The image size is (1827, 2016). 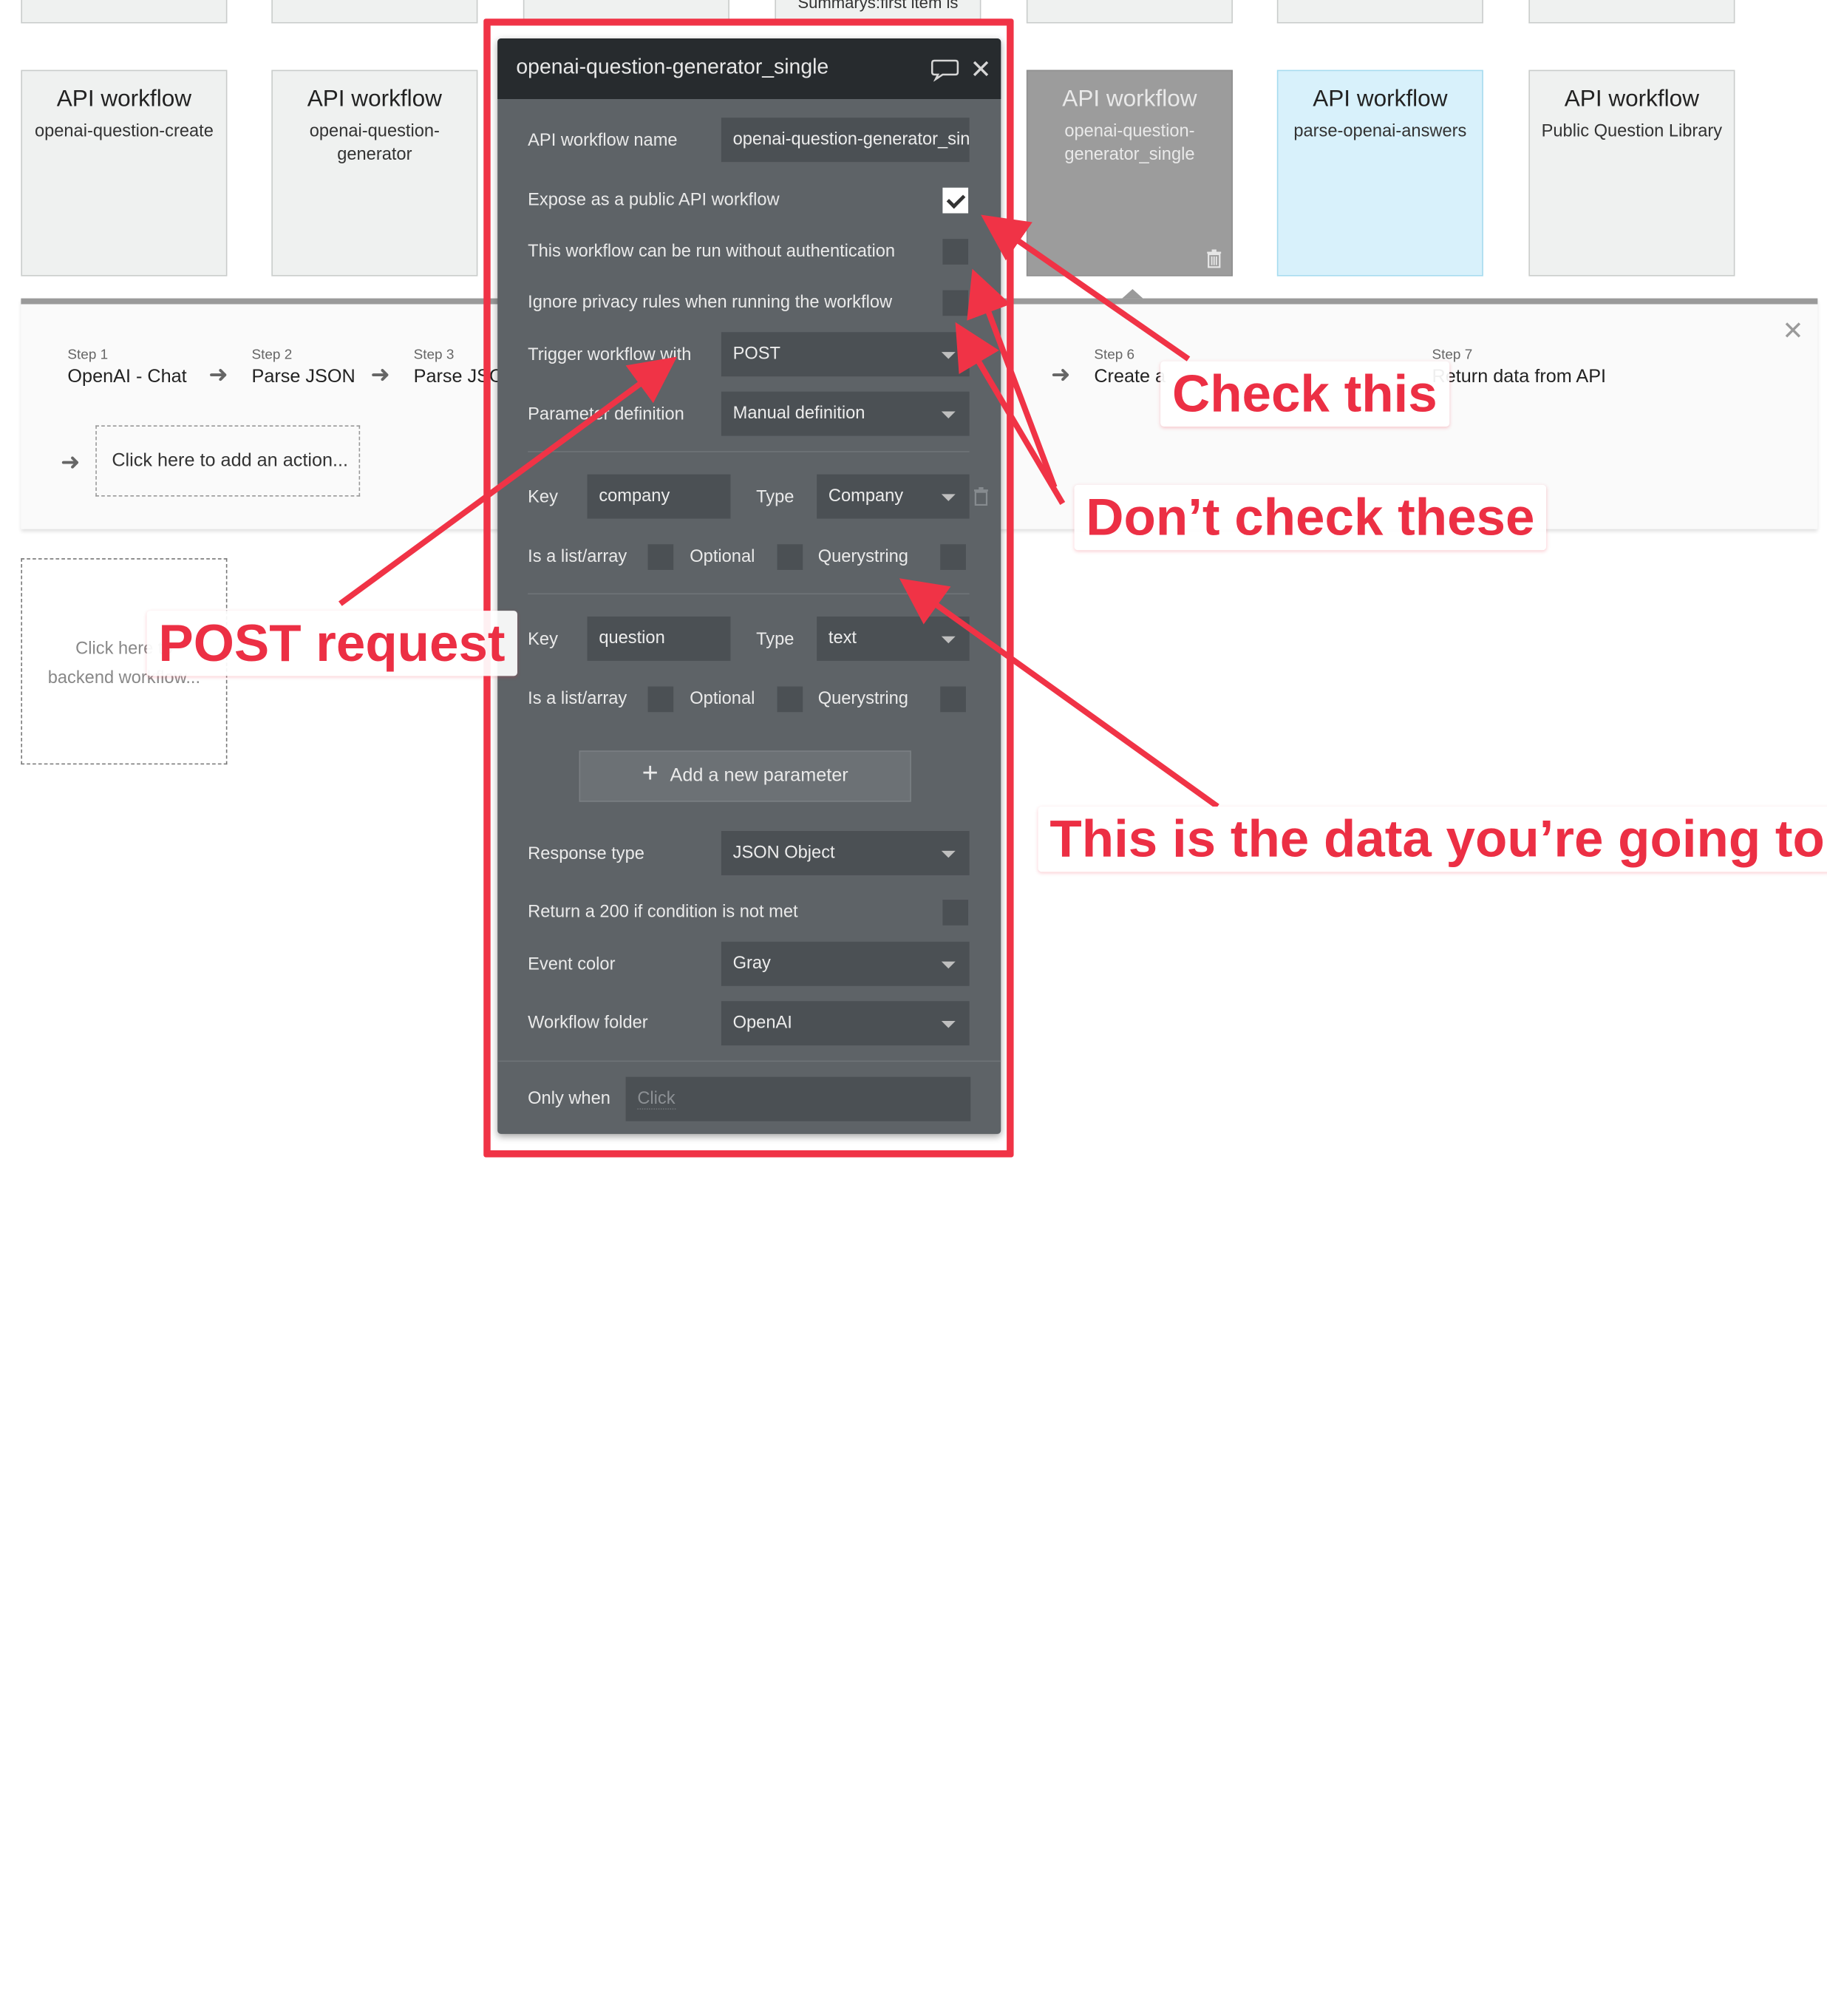 I want to click on annotation-callout: This is the data you’re going to i, so click(x=1432, y=839).